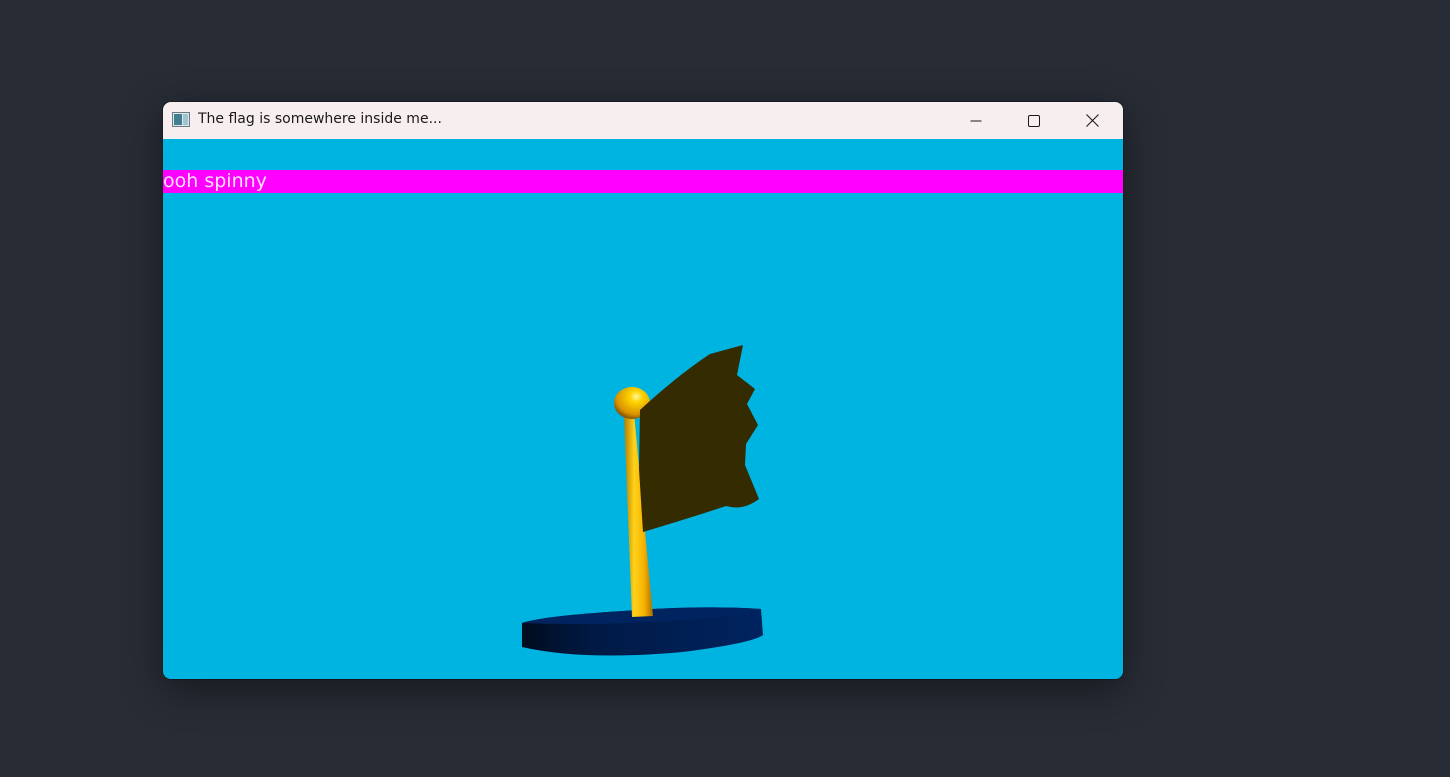 The image size is (1450, 777). I want to click on maximize-button, so click(1034, 120).